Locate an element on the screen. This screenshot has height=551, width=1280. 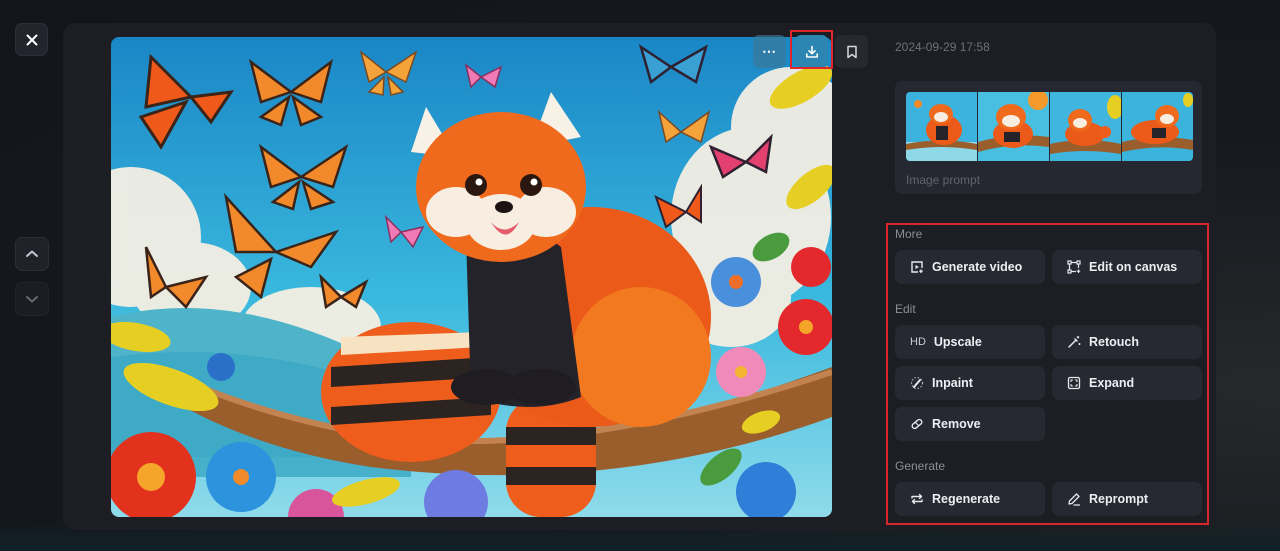
creation-timestamp: 2024-09-29 17:58 is located at coordinates (942, 47).